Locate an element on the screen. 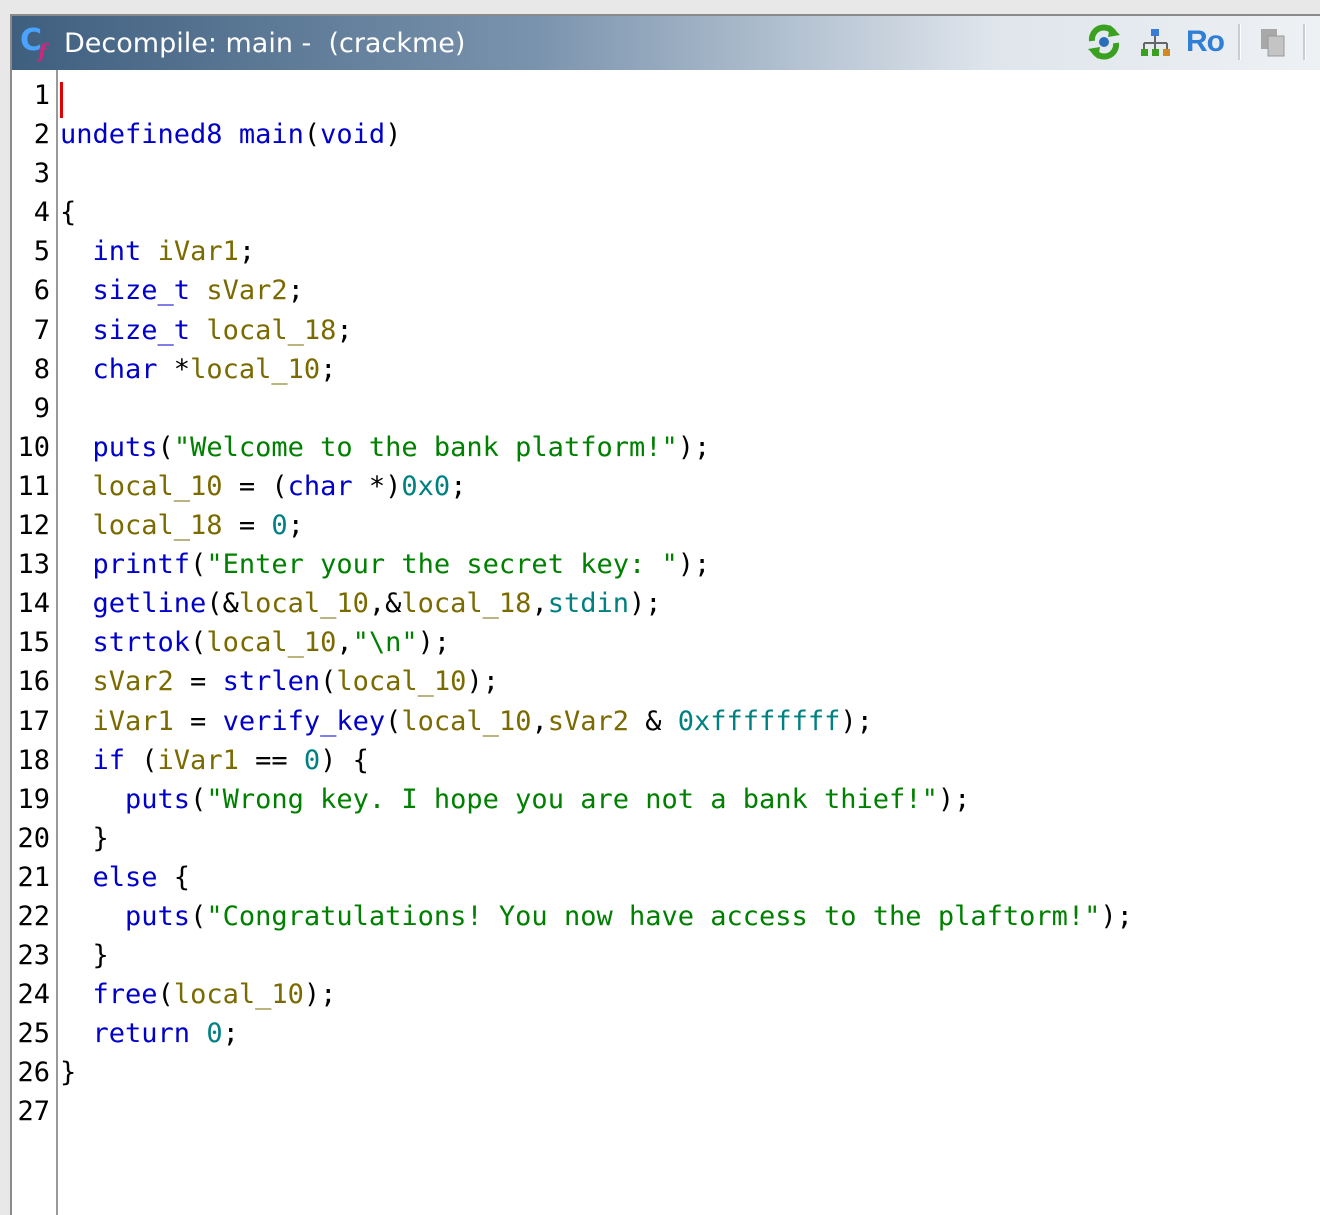 The image size is (1320, 1215). code-text: else { is located at coordinates (125, 877).